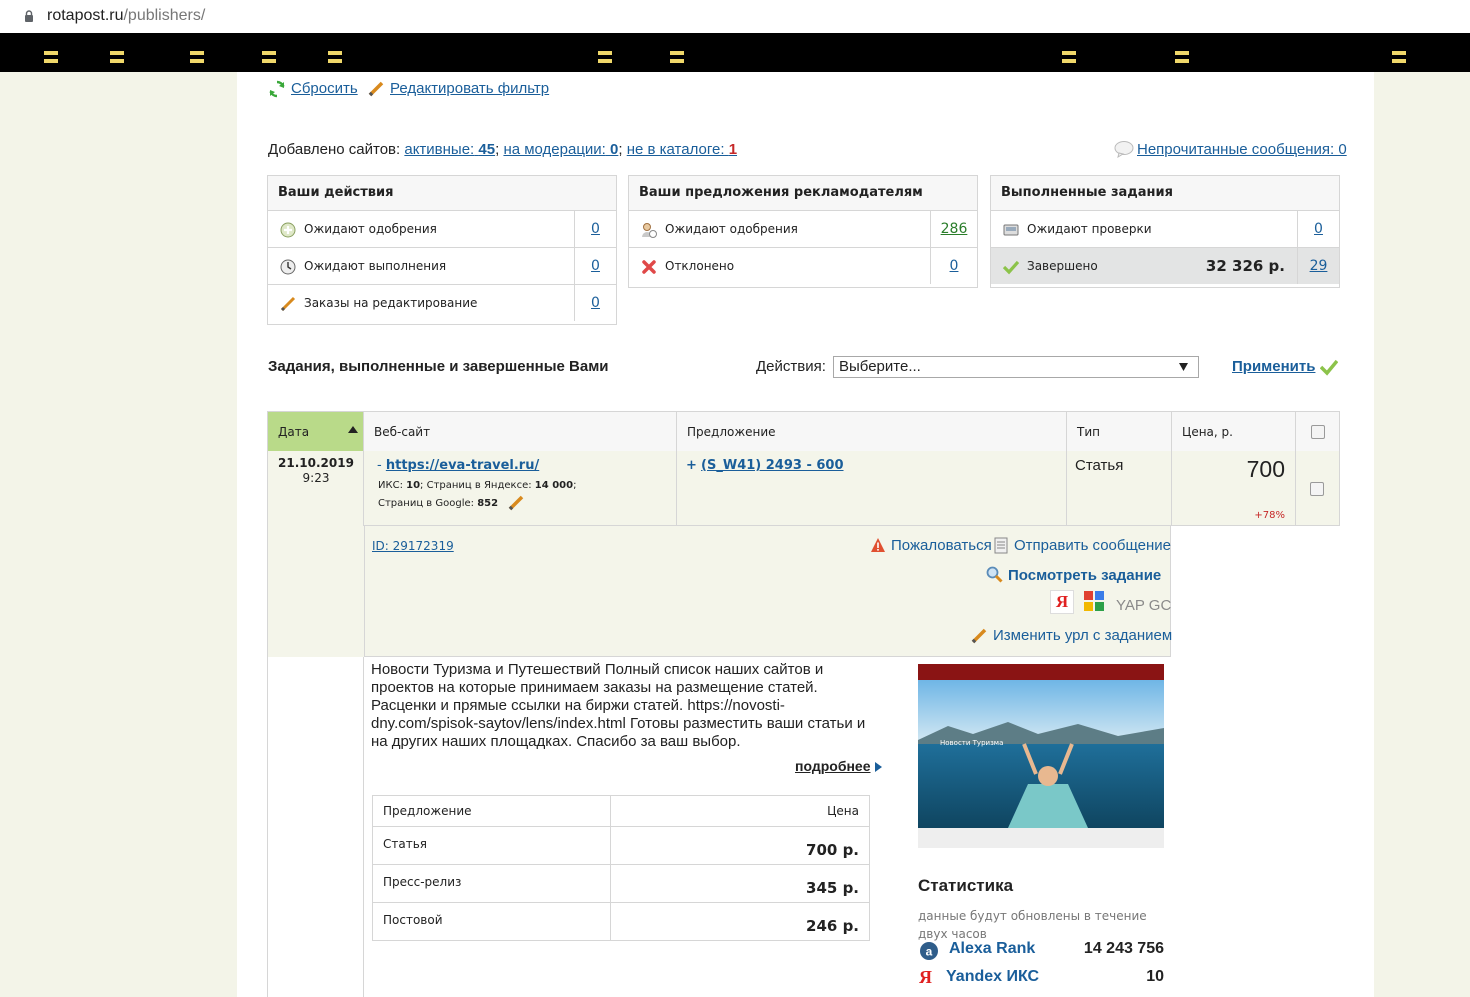  I want to click on warning-icon, so click(878, 545).